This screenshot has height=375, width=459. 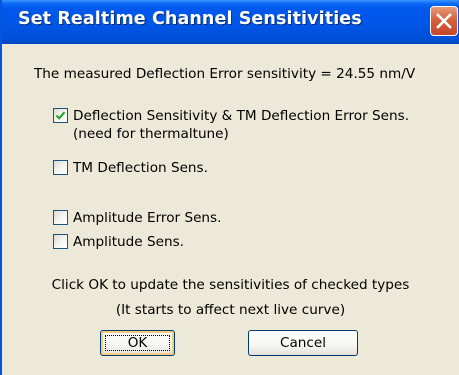 I want to click on checkmark-icon, so click(x=60, y=115).